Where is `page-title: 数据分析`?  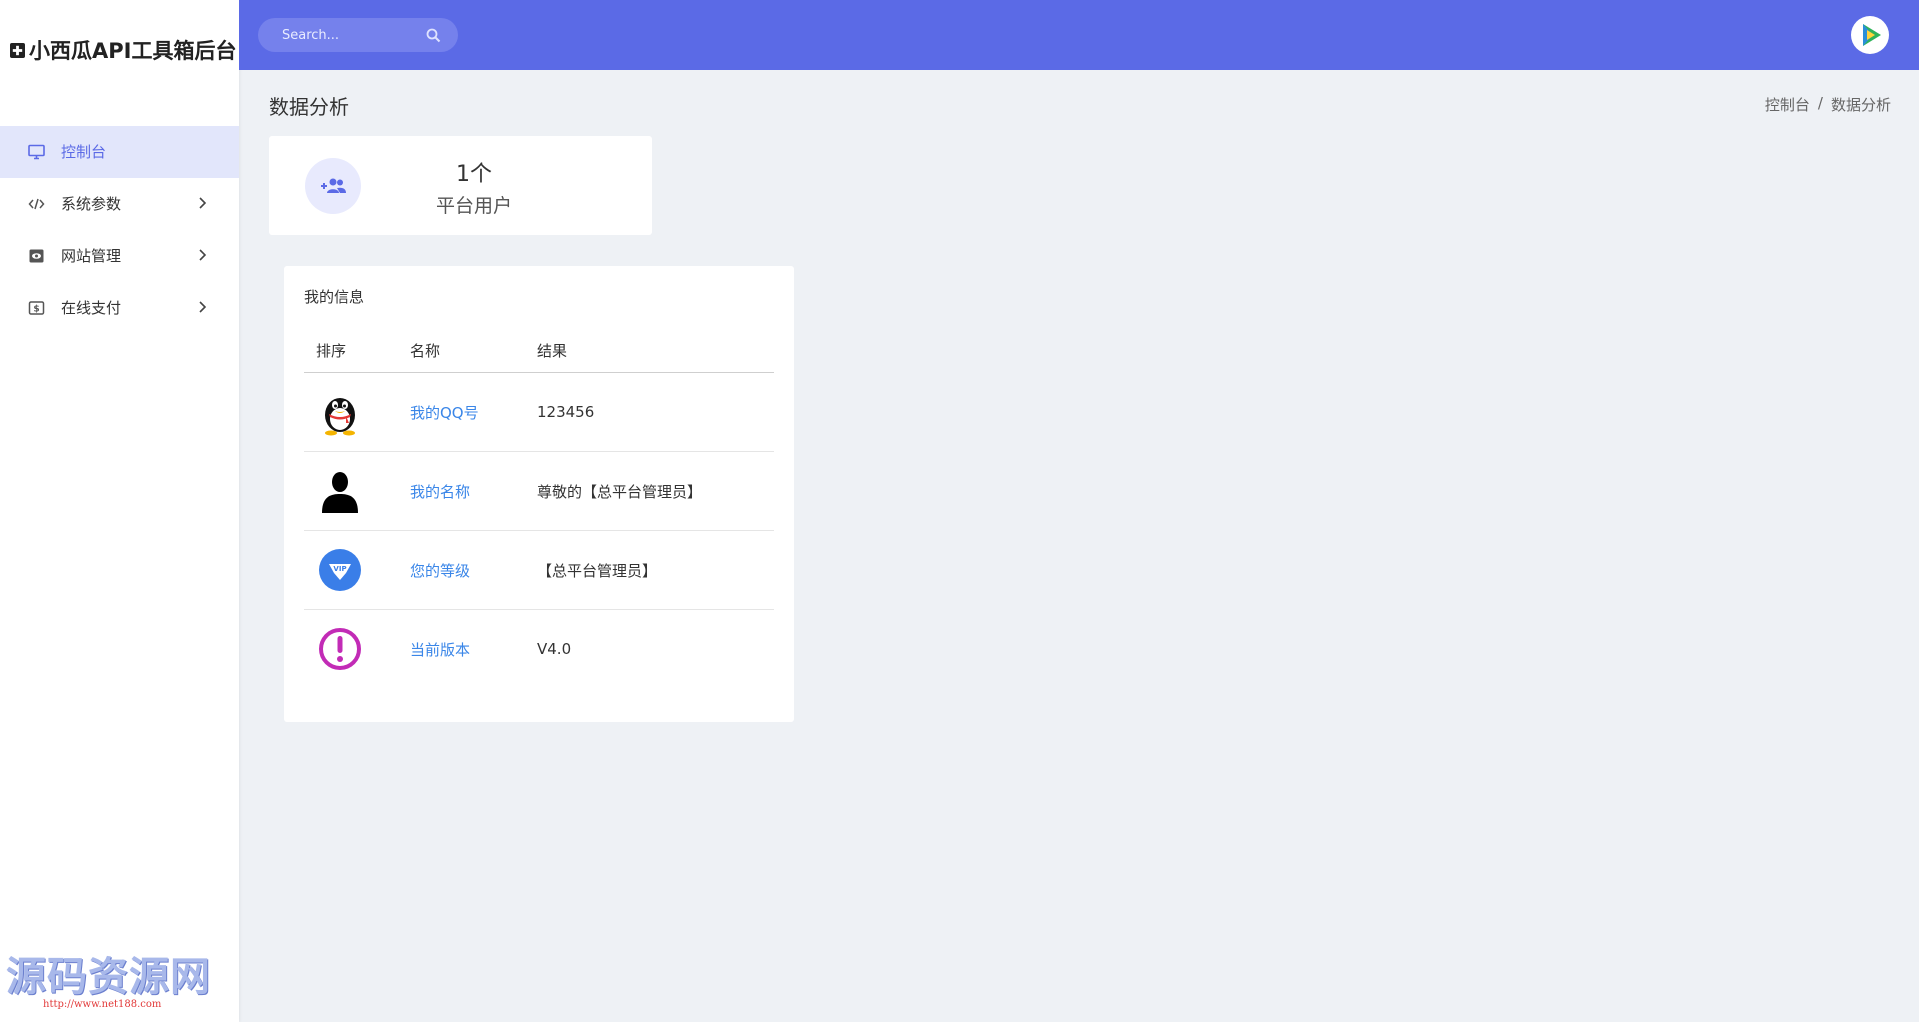
page-title: 数据分析 is located at coordinates (309, 107).